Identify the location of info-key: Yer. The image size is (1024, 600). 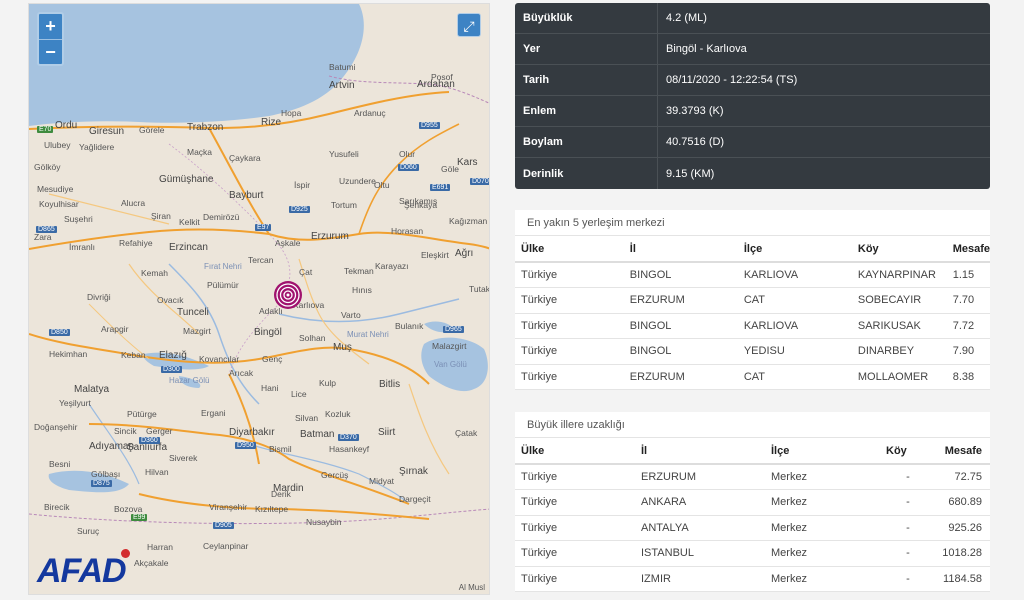
(532, 49).